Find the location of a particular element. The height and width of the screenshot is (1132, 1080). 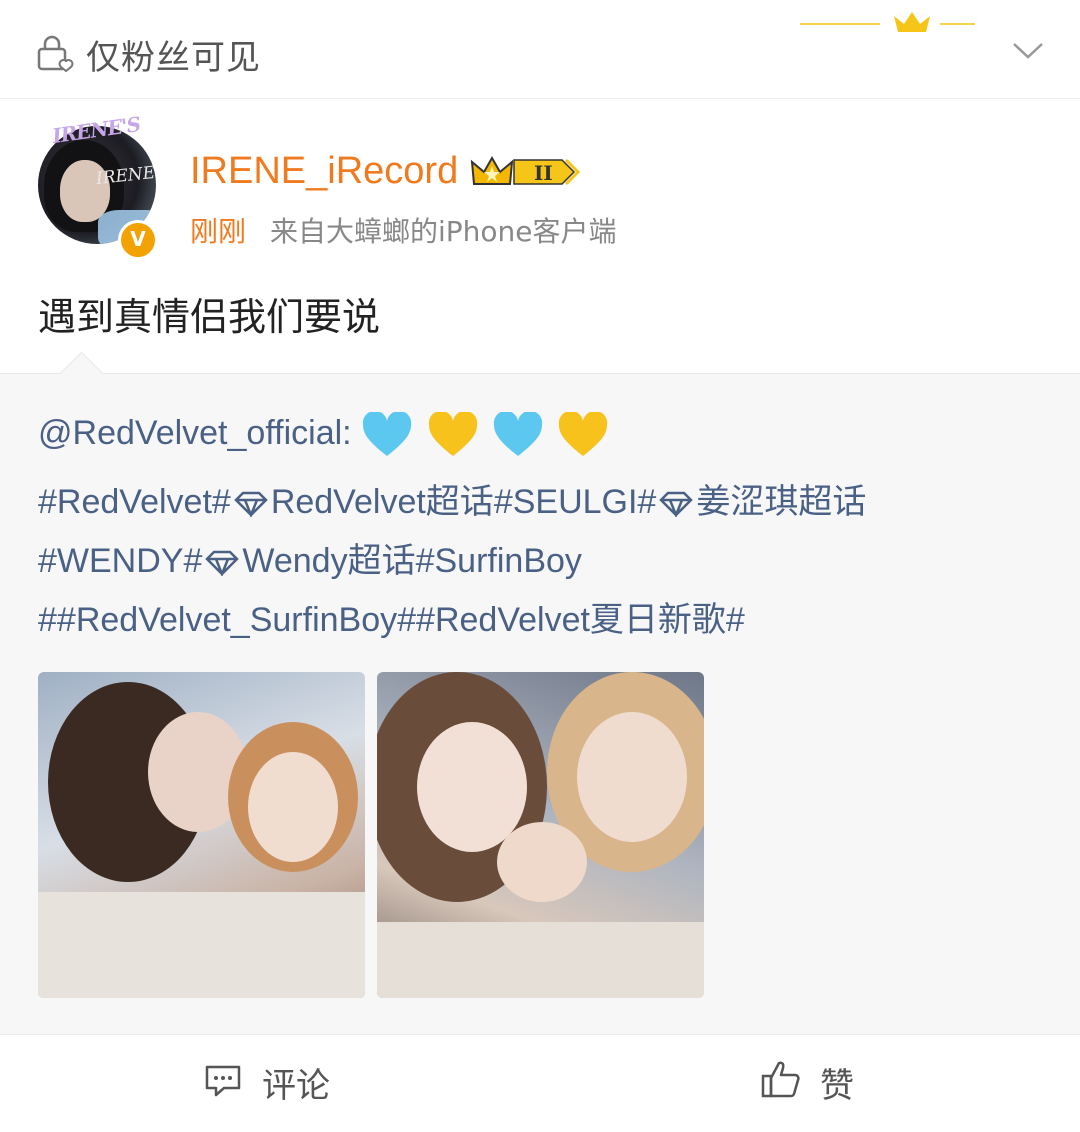

visibility-bar: 仅粉丝可见 is located at coordinates (540, 49).